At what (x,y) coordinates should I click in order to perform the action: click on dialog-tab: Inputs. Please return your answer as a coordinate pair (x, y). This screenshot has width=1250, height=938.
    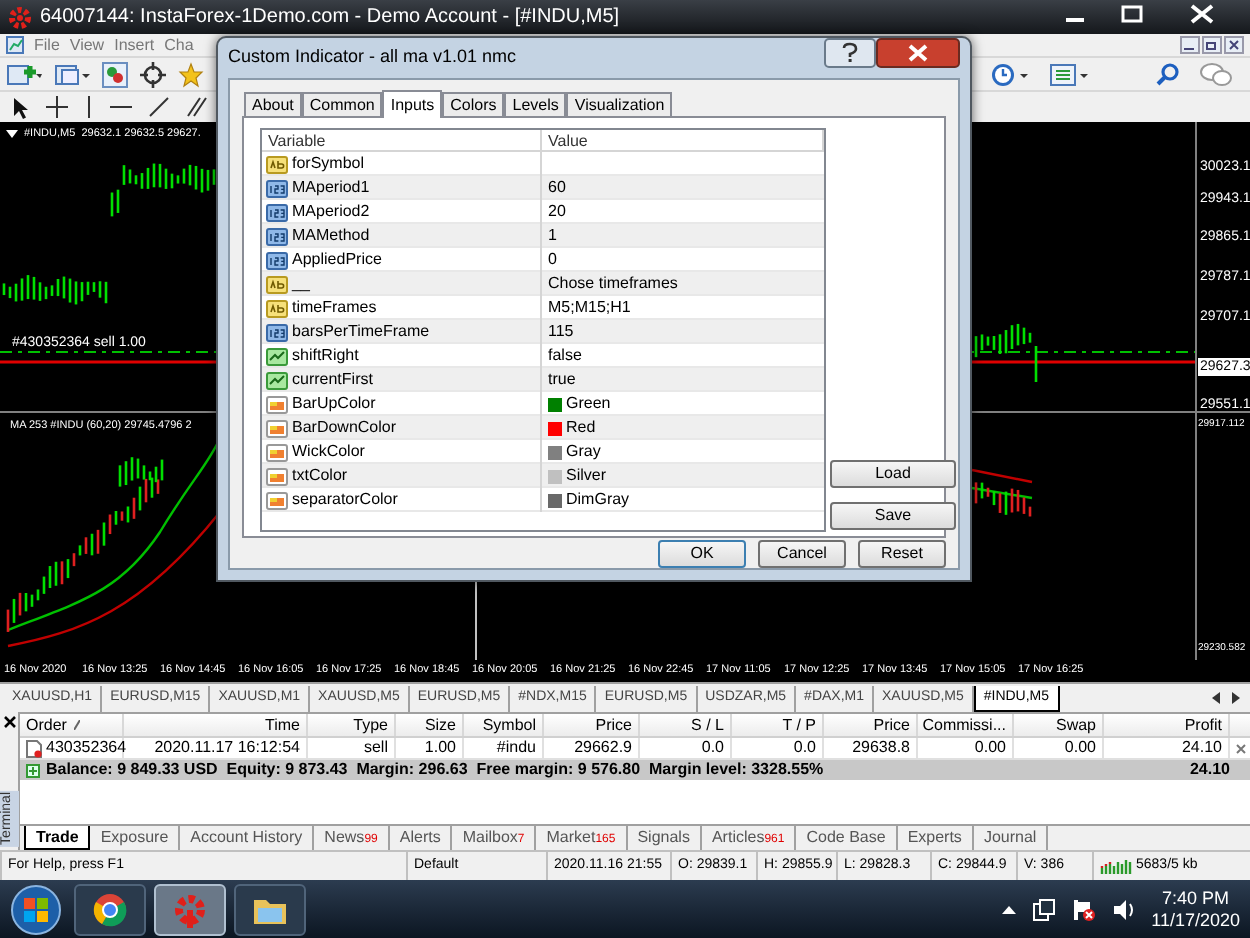
    Looking at the image, I should click on (412, 104).